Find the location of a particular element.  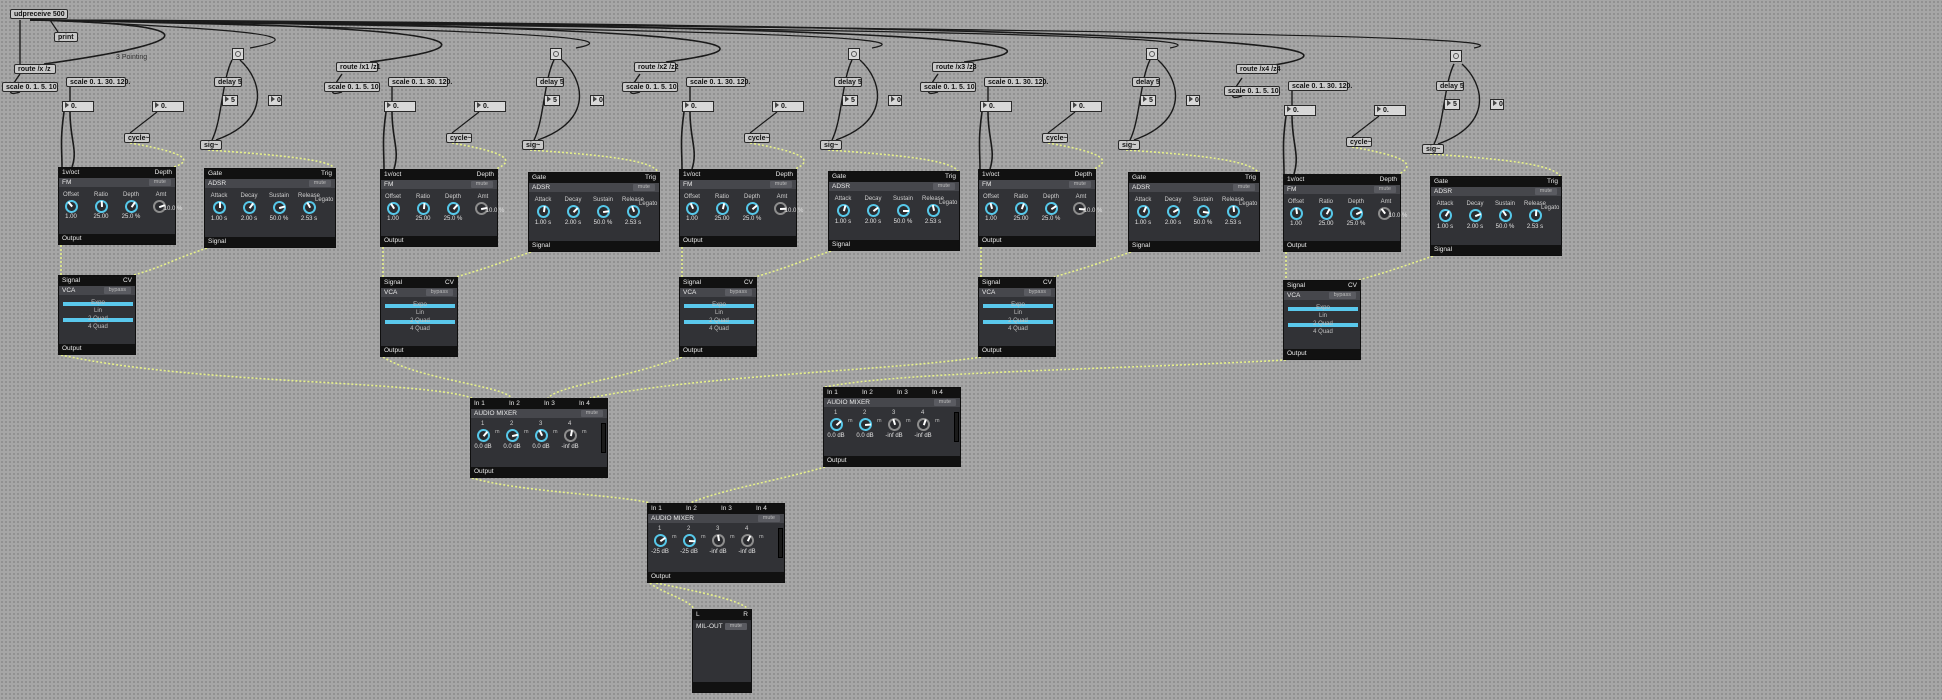

udpreceive-object: udpreceive 500 is located at coordinates (39, 14).